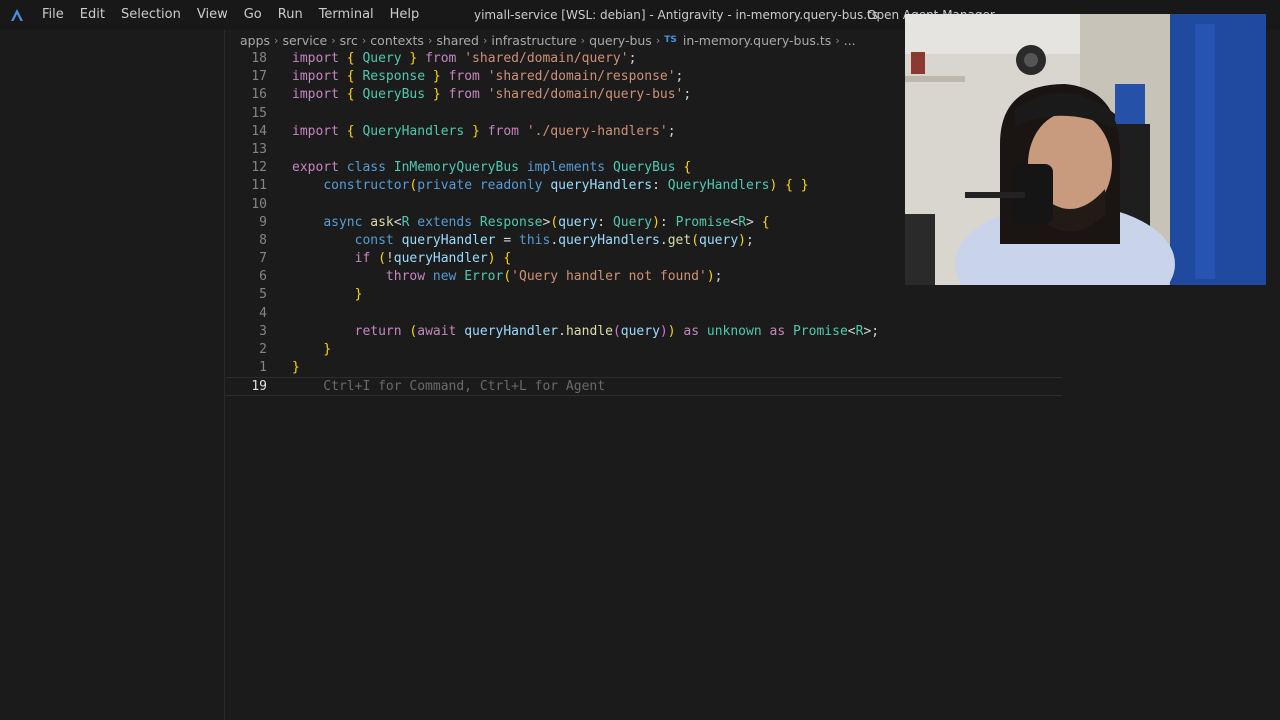  What do you see at coordinates (263, 259) in the screenshot?
I see `line-number: 7` at bounding box center [263, 259].